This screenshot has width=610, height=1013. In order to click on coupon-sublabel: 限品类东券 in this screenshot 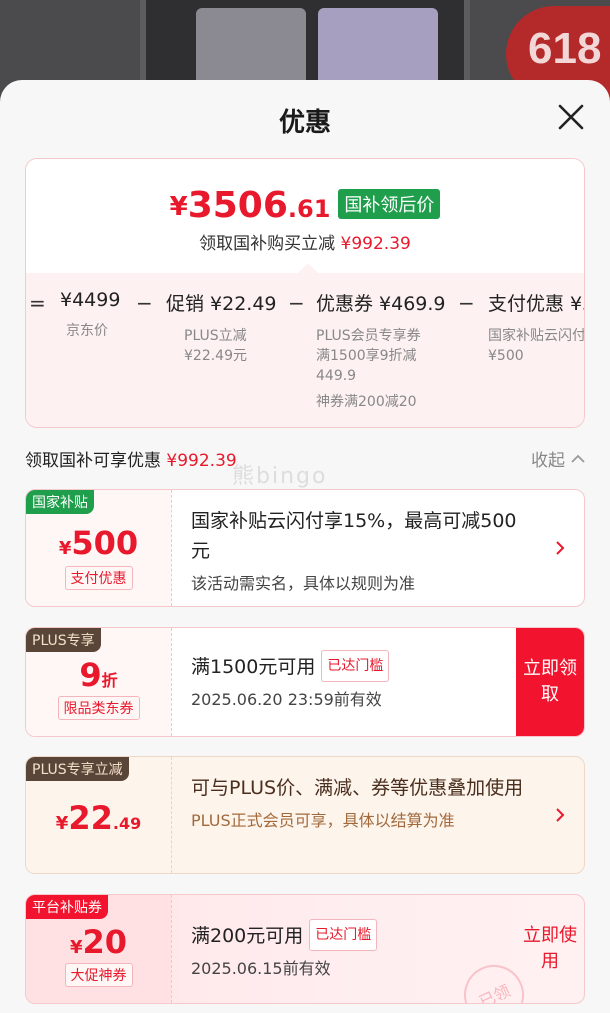, I will do `click(98, 708)`.